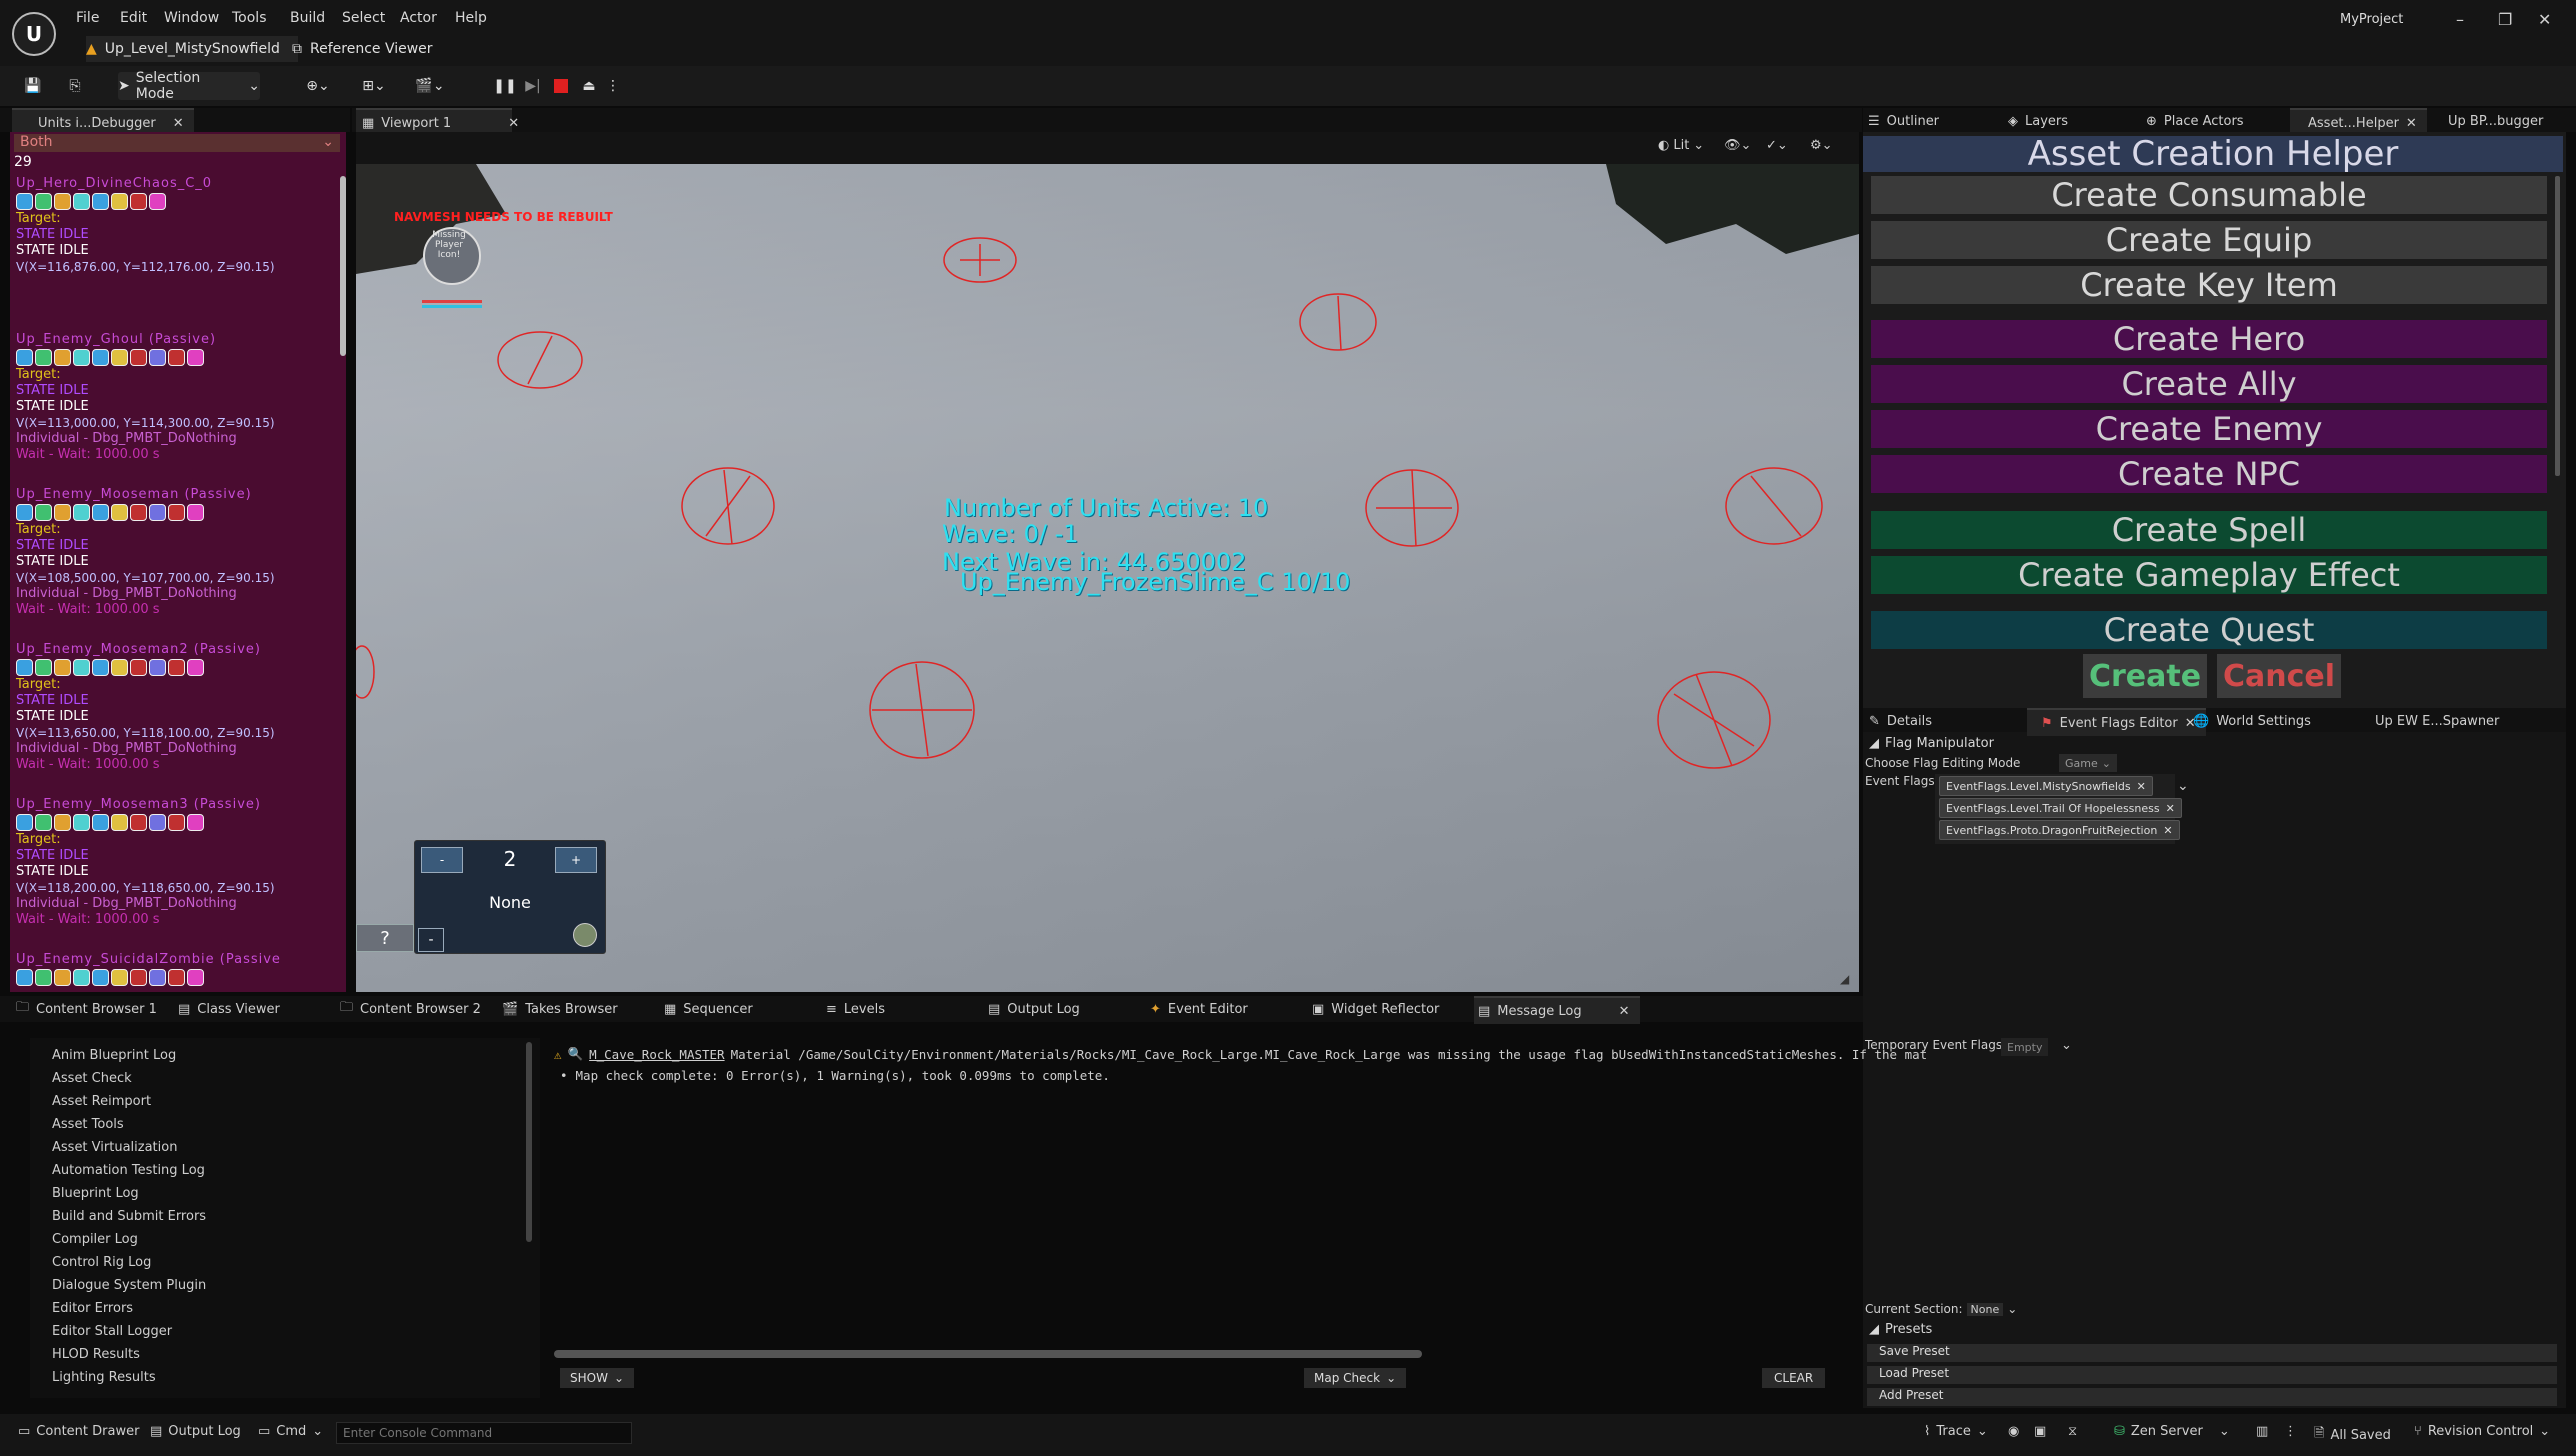 The image size is (2576, 1456). What do you see at coordinates (1900, 1329) in the screenshot?
I see `presets-header: ◢ Presets` at bounding box center [1900, 1329].